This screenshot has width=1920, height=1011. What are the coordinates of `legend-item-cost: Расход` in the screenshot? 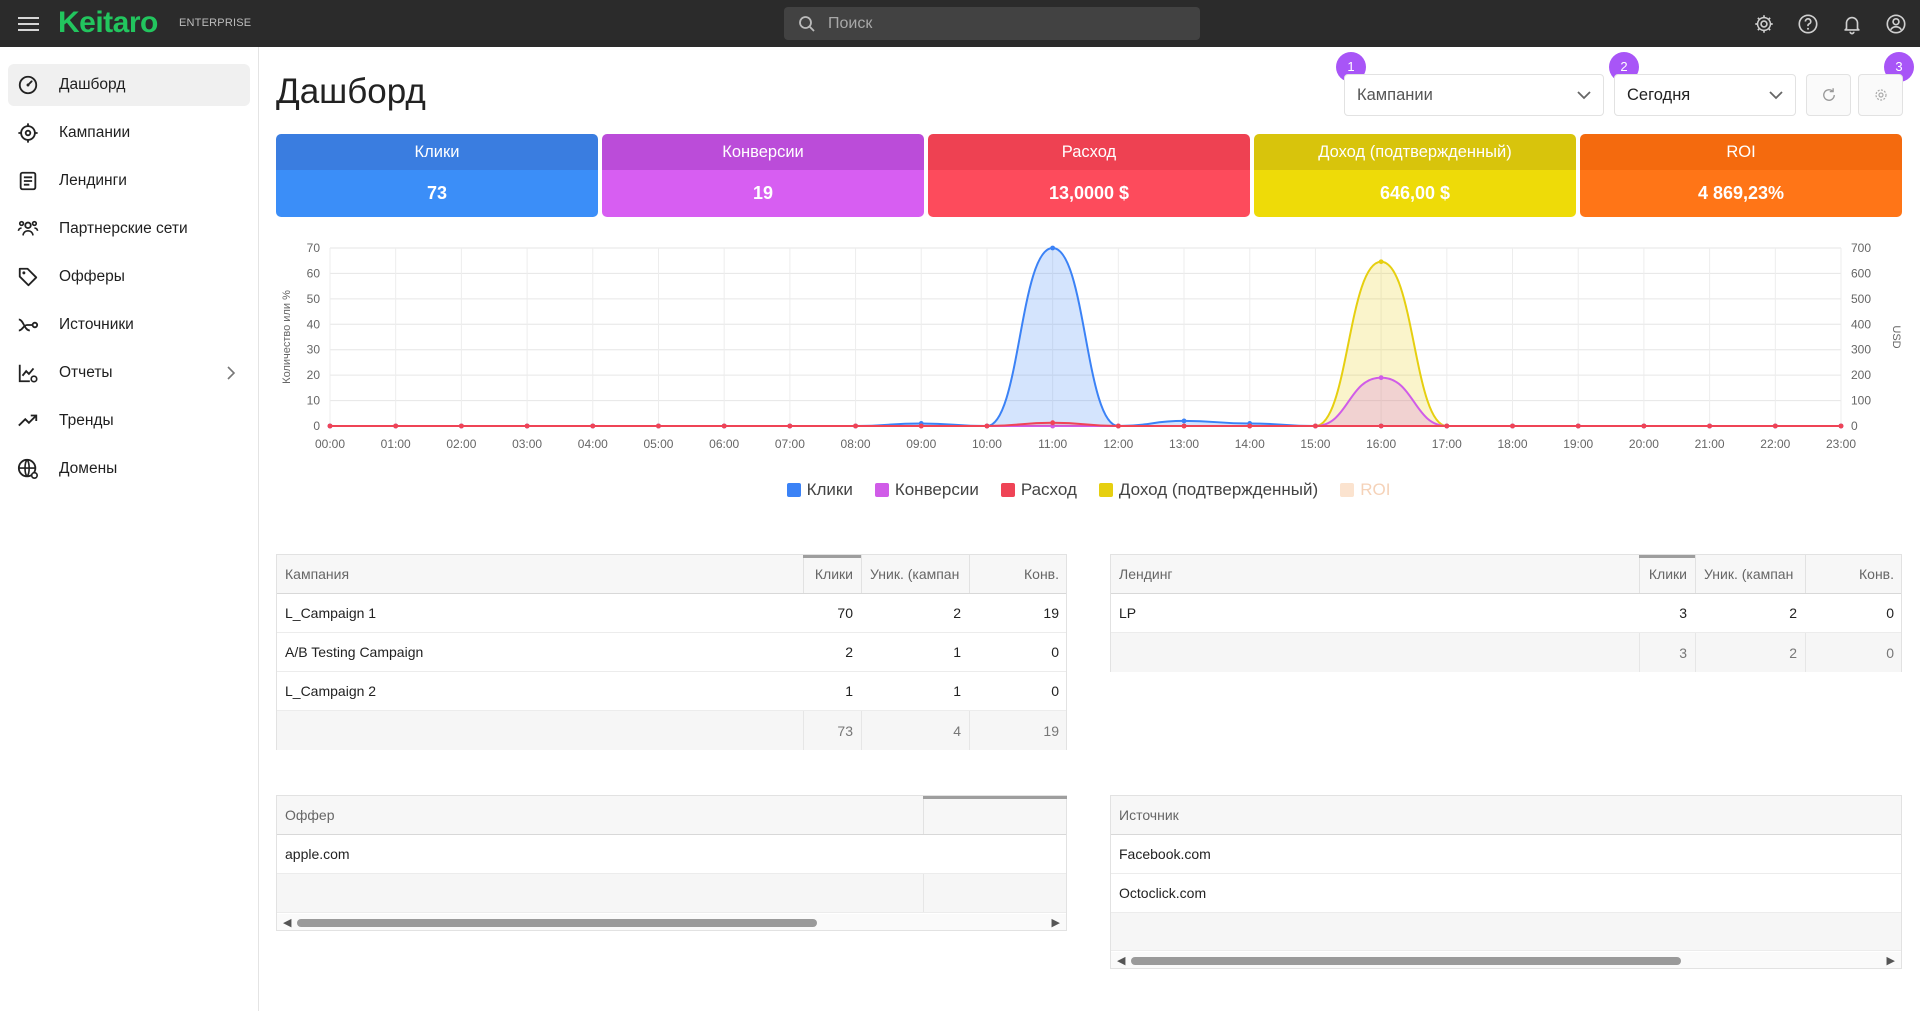 It's located at (1038, 490).